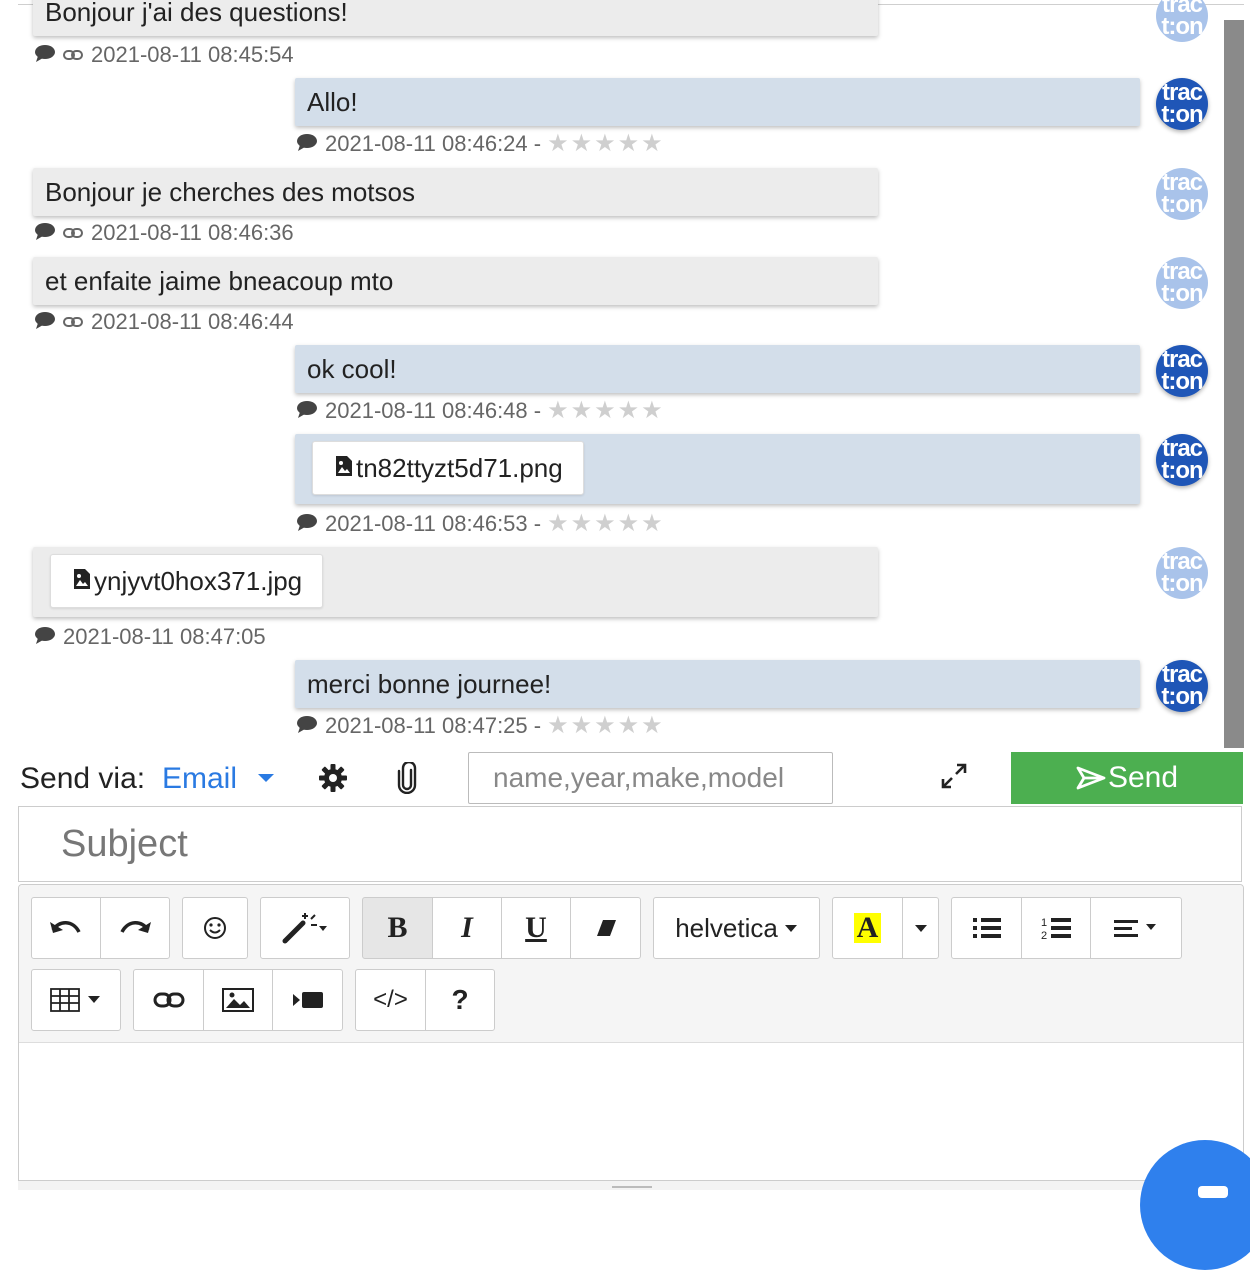 Image resolution: width=1250 pixels, height=1270 pixels. I want to click on insert-link-button, so click(168, 1000).